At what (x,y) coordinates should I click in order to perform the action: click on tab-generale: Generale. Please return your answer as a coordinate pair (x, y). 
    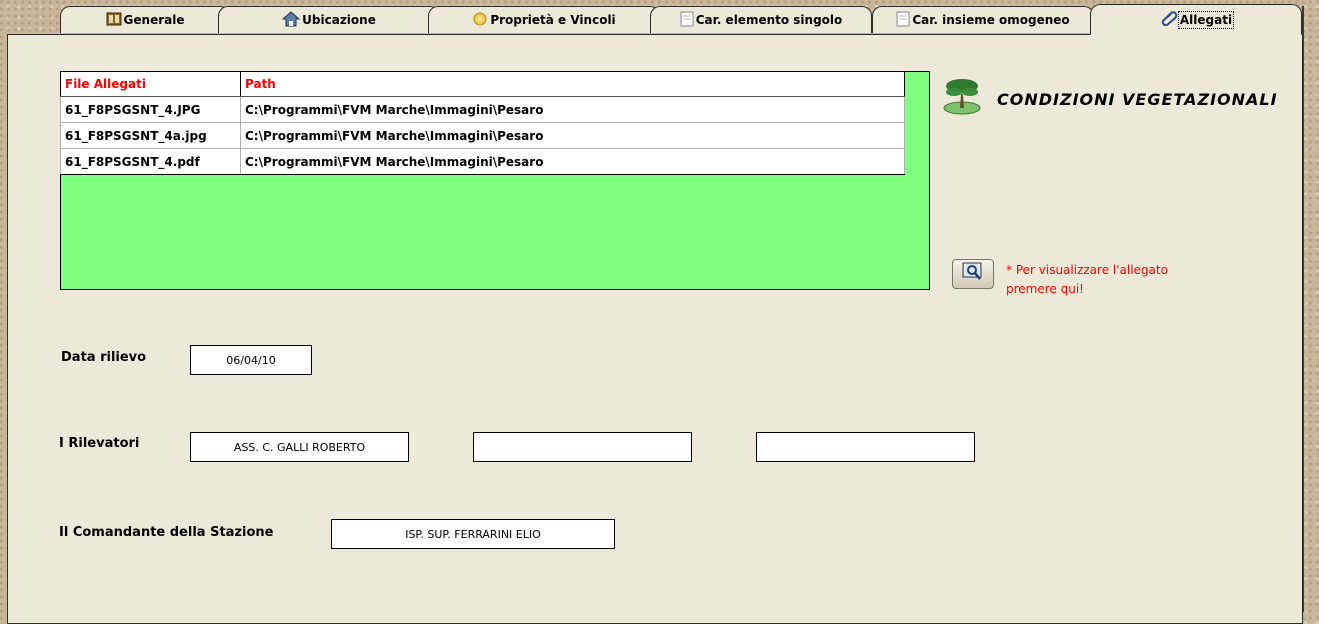
    Looking at the image, I should click on (145, 19).